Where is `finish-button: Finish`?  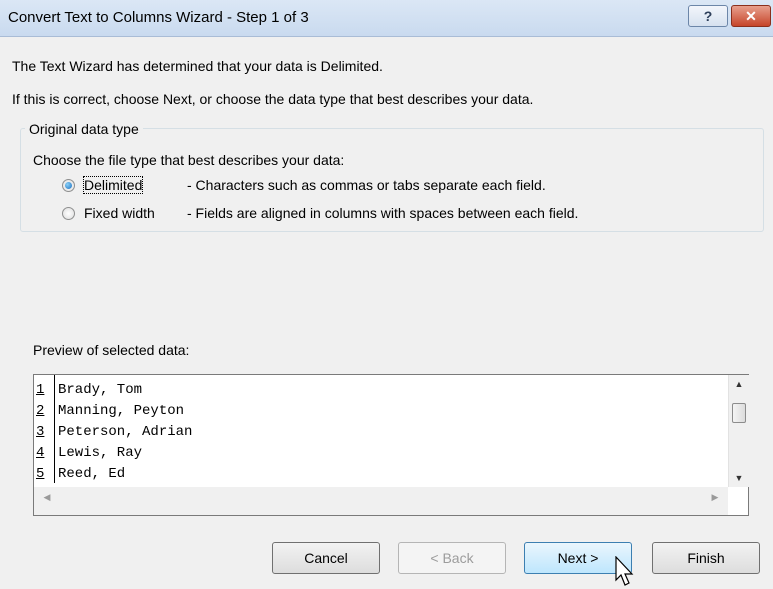 finish-button: Finish is located at coordinates (706, 558).